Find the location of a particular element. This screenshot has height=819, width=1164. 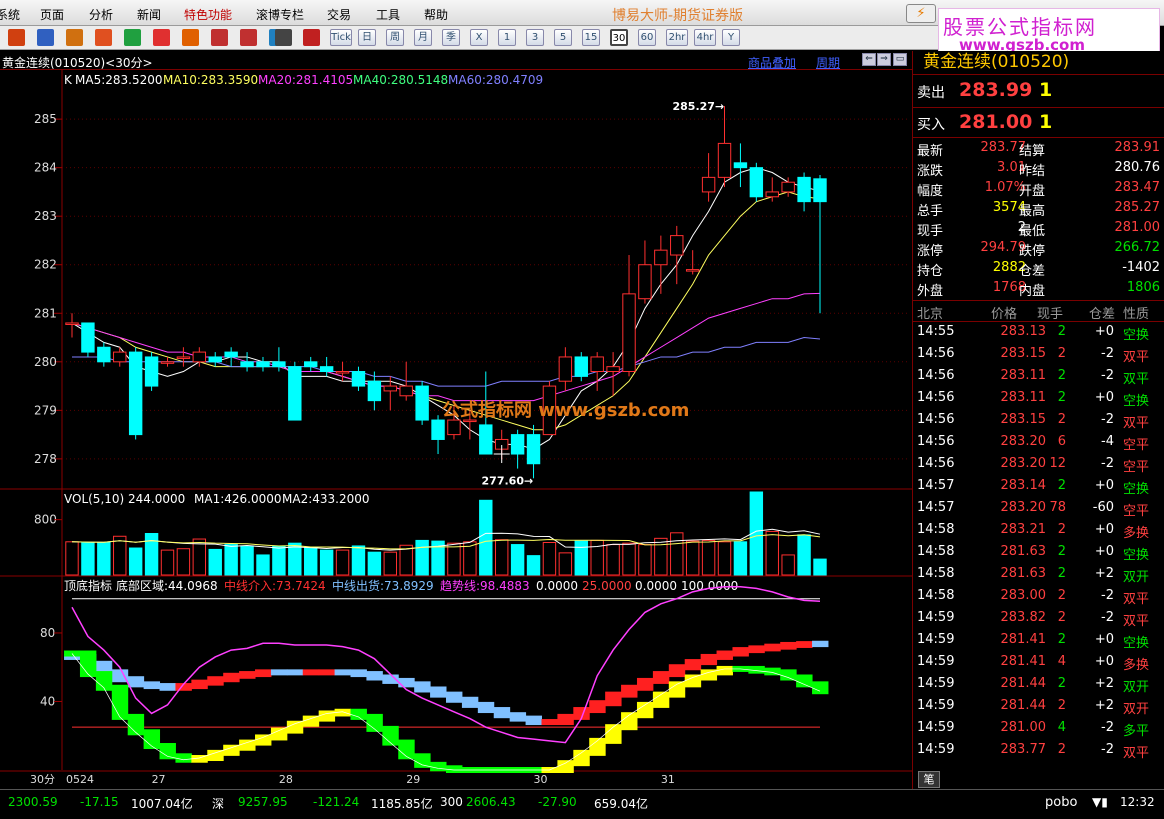

tick-time: 14:58 is located at coordinates (936, 529).